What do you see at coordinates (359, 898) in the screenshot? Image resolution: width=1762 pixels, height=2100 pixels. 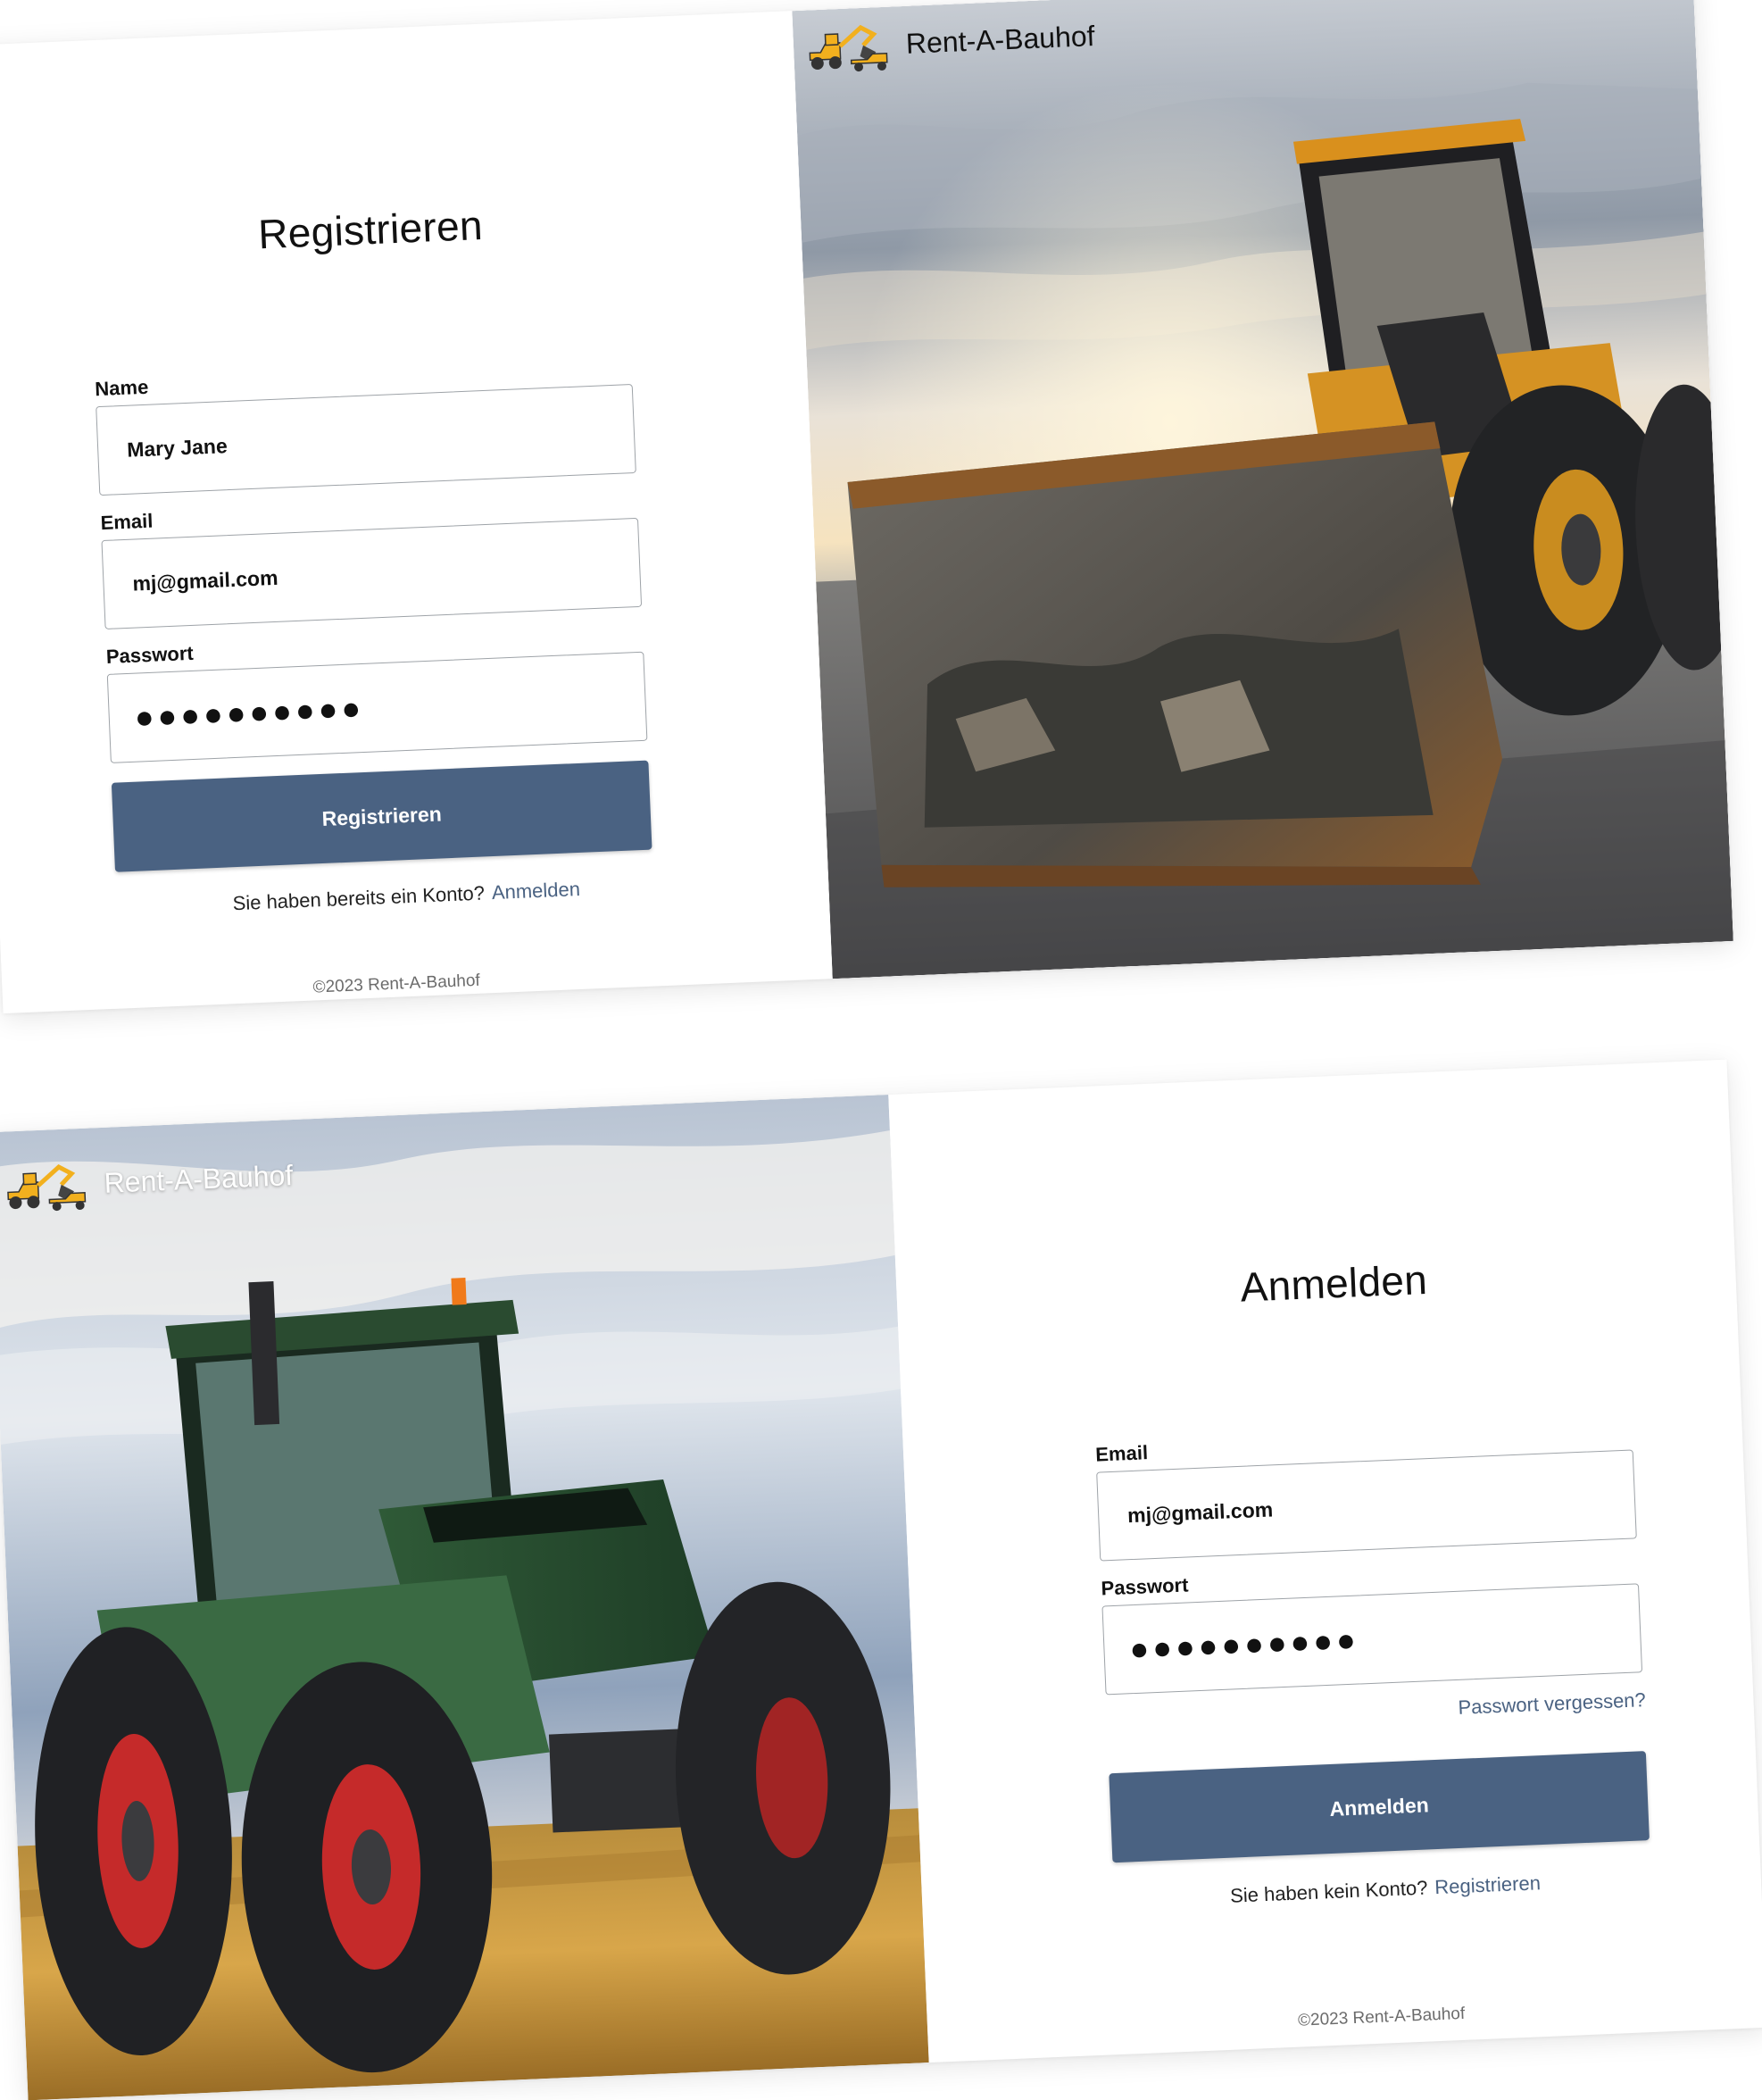 I see `login-prompt-text: Sie haben bereits ein Konto?` at bounding box center [359, 898].